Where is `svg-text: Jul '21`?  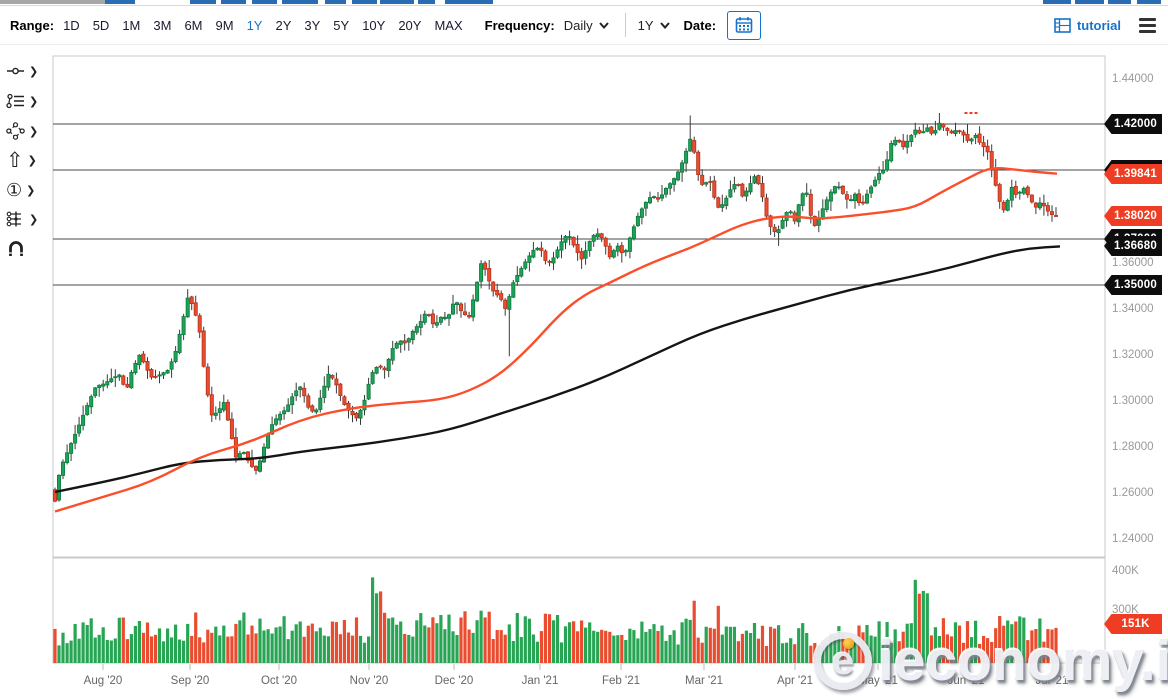
svg-text: Jul '21 is located at coordinates (1052, 681).